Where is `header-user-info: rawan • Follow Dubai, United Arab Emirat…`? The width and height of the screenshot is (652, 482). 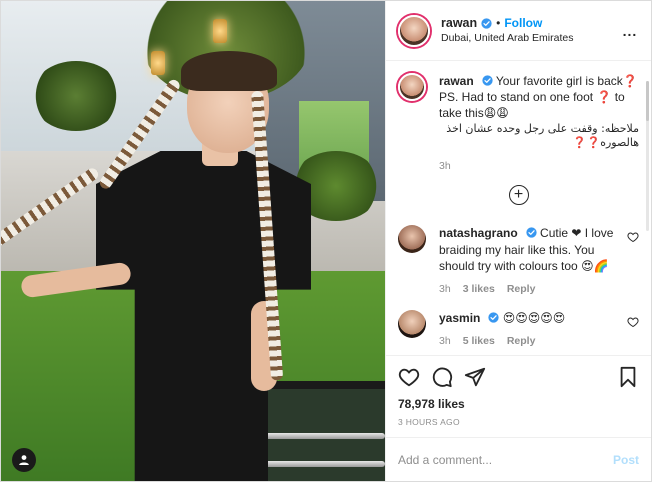
header-user-info: rawan • Follow Dubai, United Arab Emirat… is located at coordinates (530, 30).